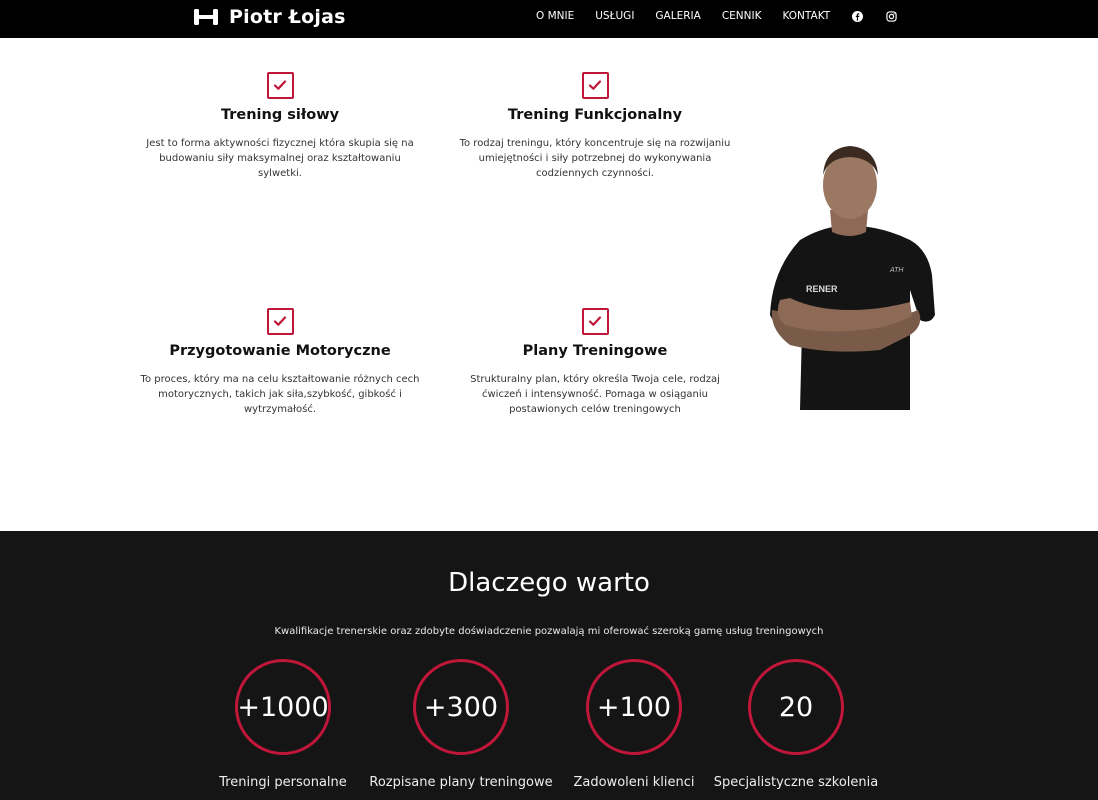  Describe the element at coordinates (283, 707) in the screenshot. I see `stat-circle: +1000` at that location.